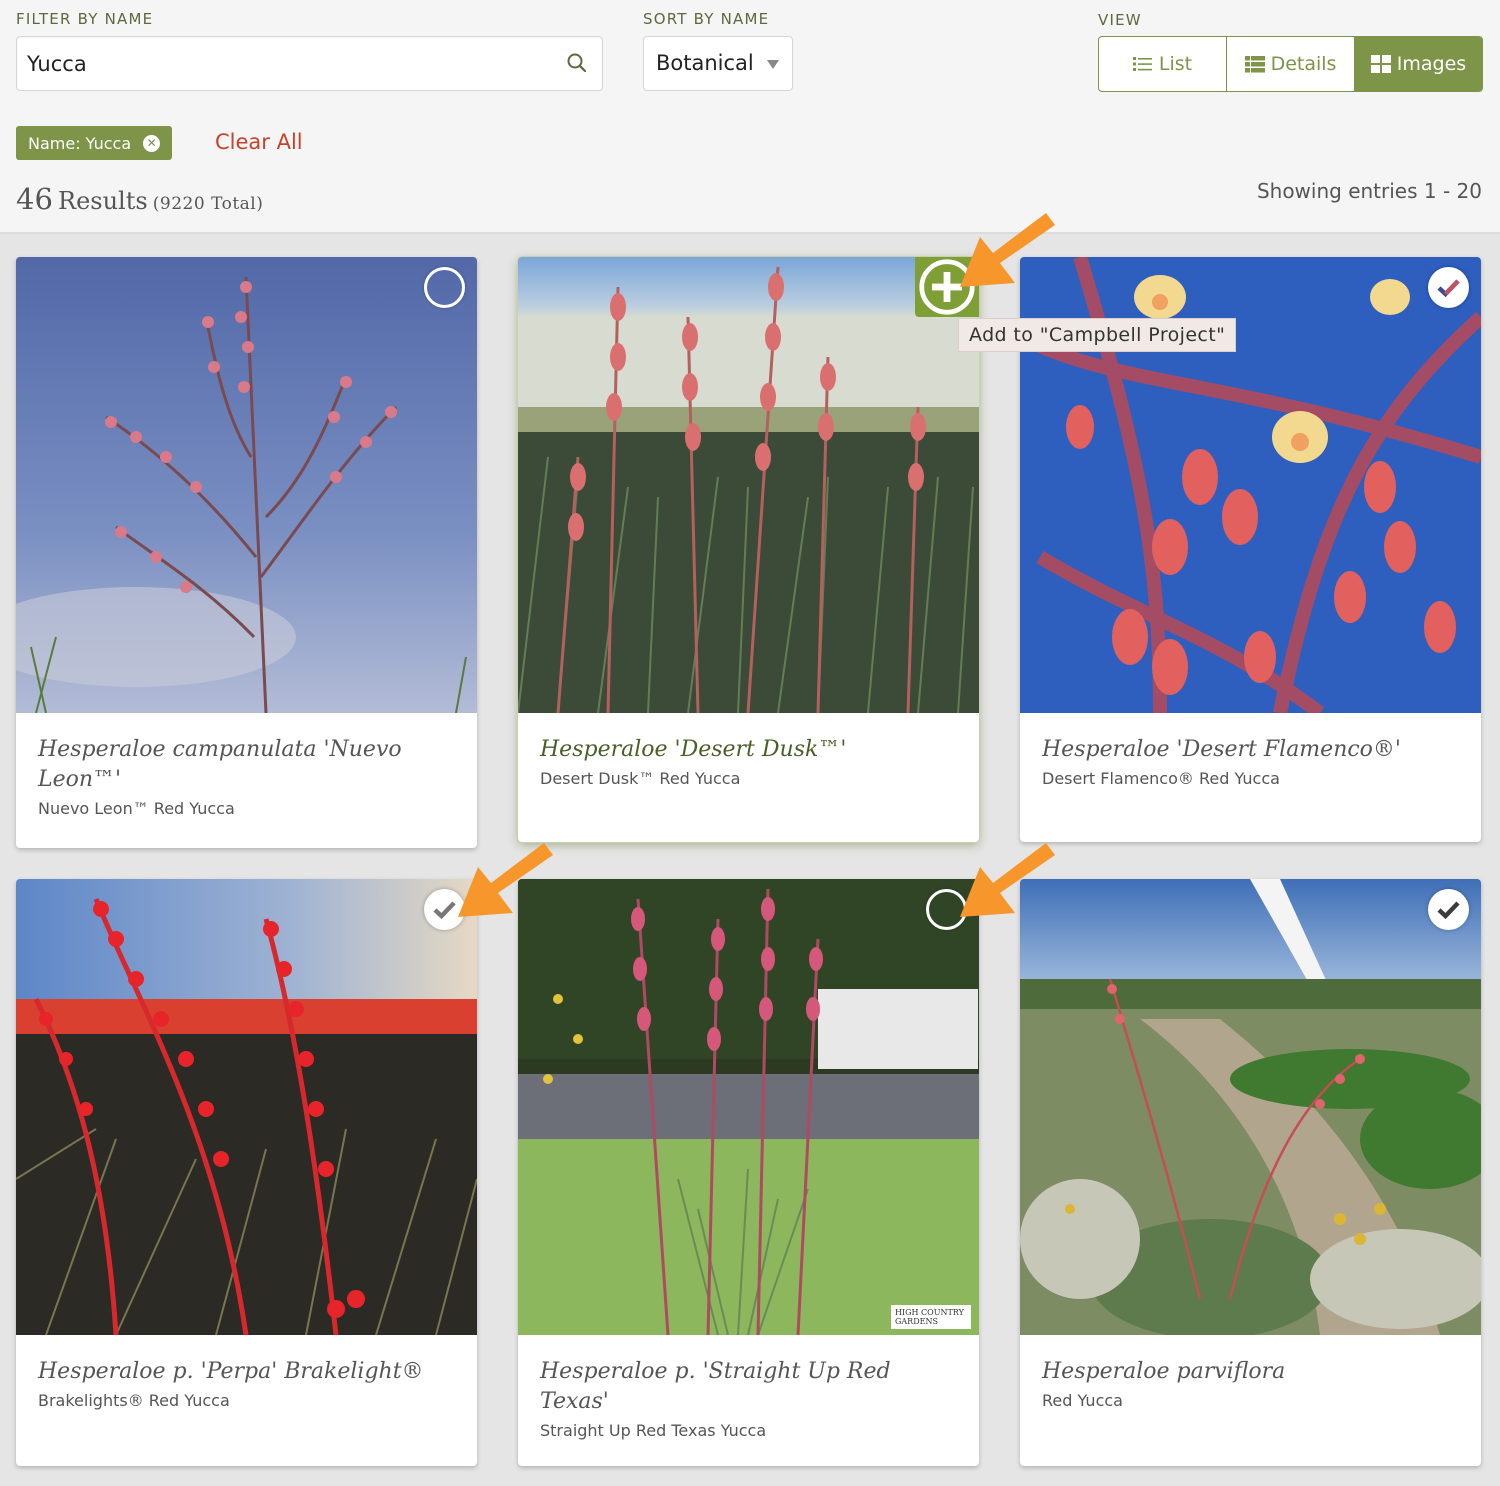  What do you see at coordinates (208, 204) in the screenshot?
I see `results-total: (9220 Total)` at bounding box center [208, 204].